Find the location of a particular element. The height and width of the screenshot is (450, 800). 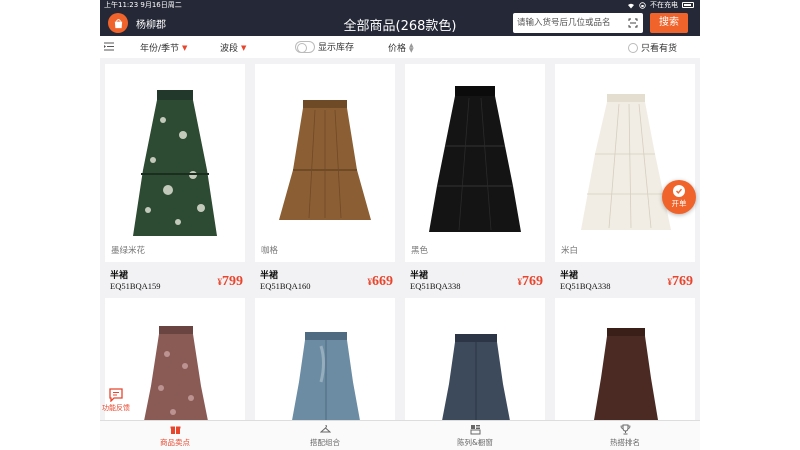

product-card: 咖格 半裙 EQ51BQA160 ¥669 is located at coordinates (325, 181).